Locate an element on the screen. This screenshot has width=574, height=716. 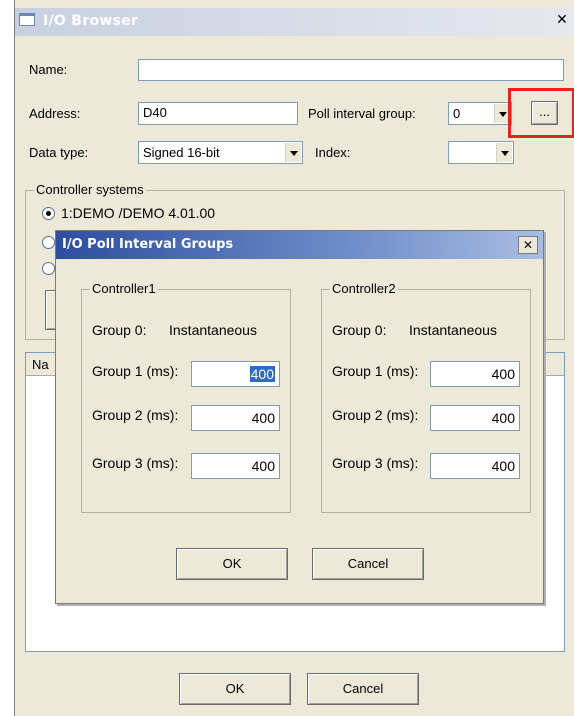
controller2-legend: Controller2 is located at coordinates (364, 288).